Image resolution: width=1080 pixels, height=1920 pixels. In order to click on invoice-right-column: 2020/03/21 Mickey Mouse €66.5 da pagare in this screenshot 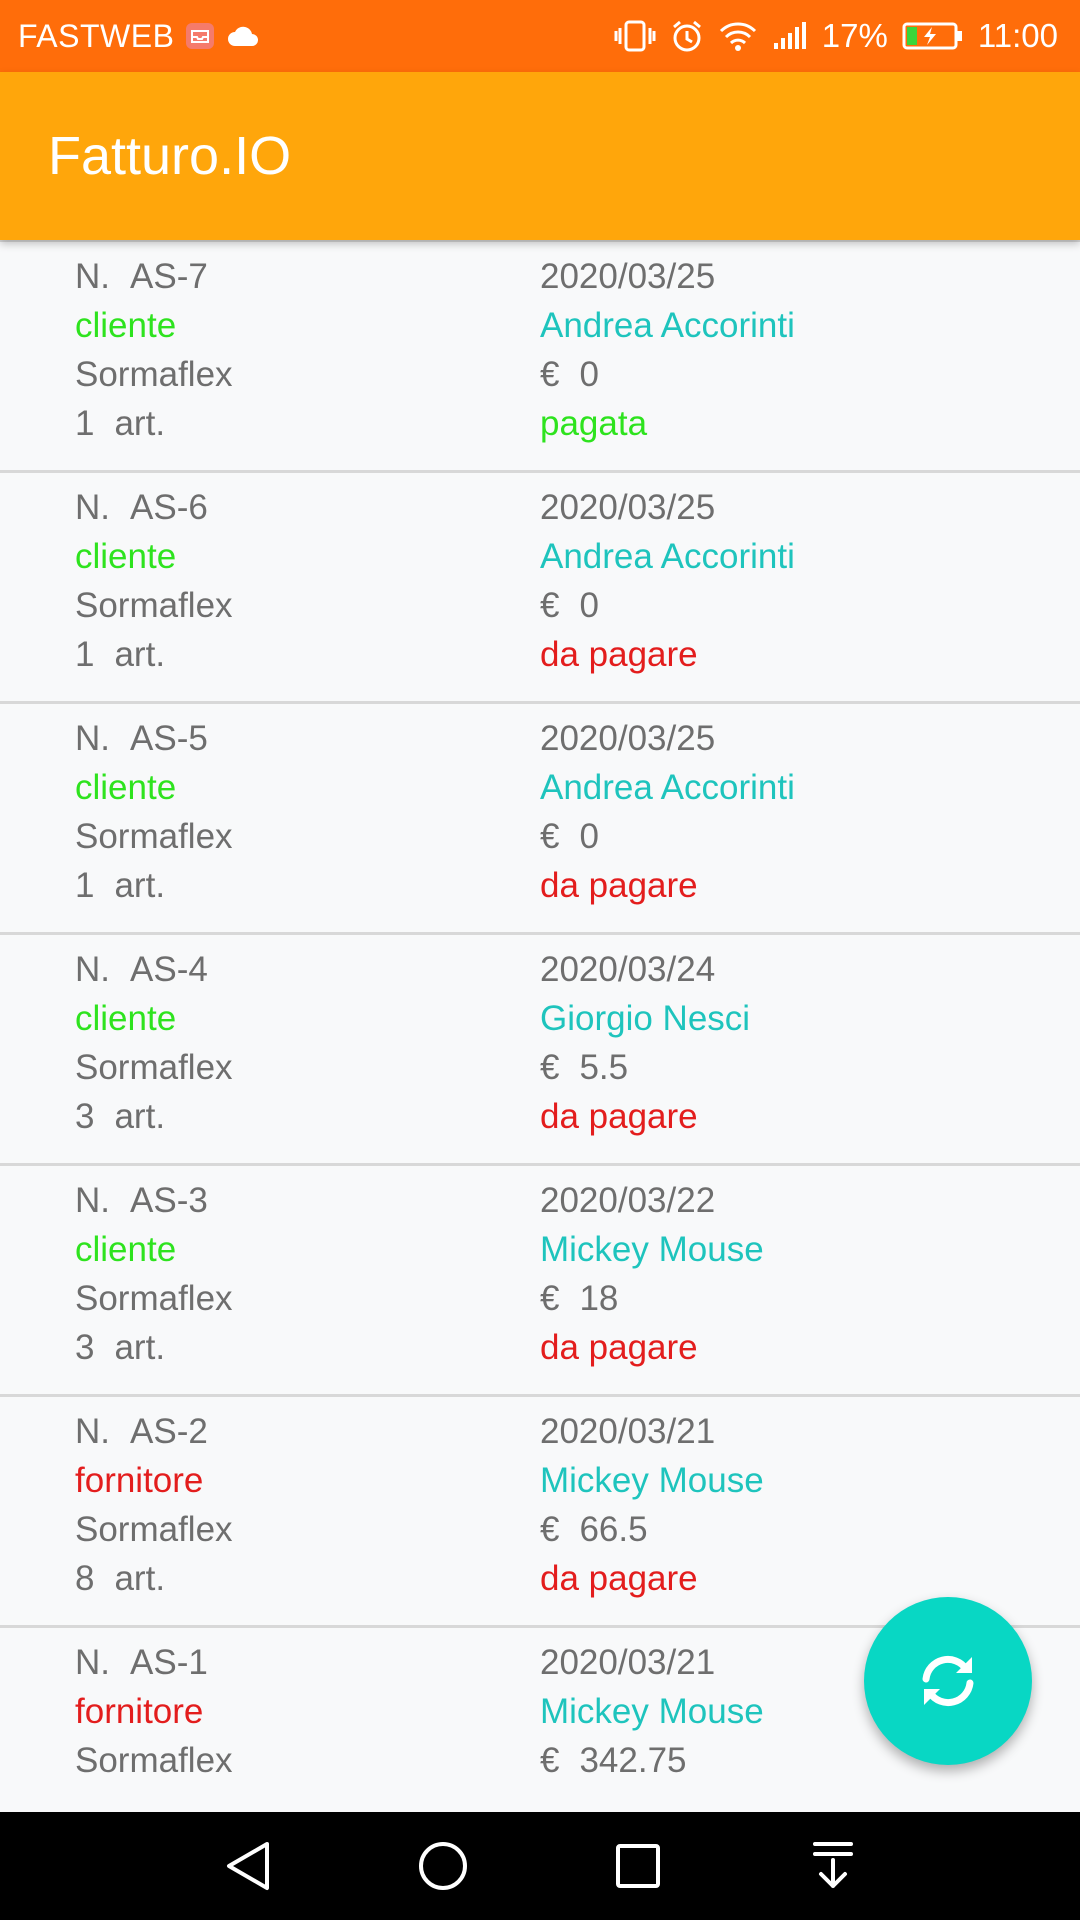, I will do `click(652, 1505)`.